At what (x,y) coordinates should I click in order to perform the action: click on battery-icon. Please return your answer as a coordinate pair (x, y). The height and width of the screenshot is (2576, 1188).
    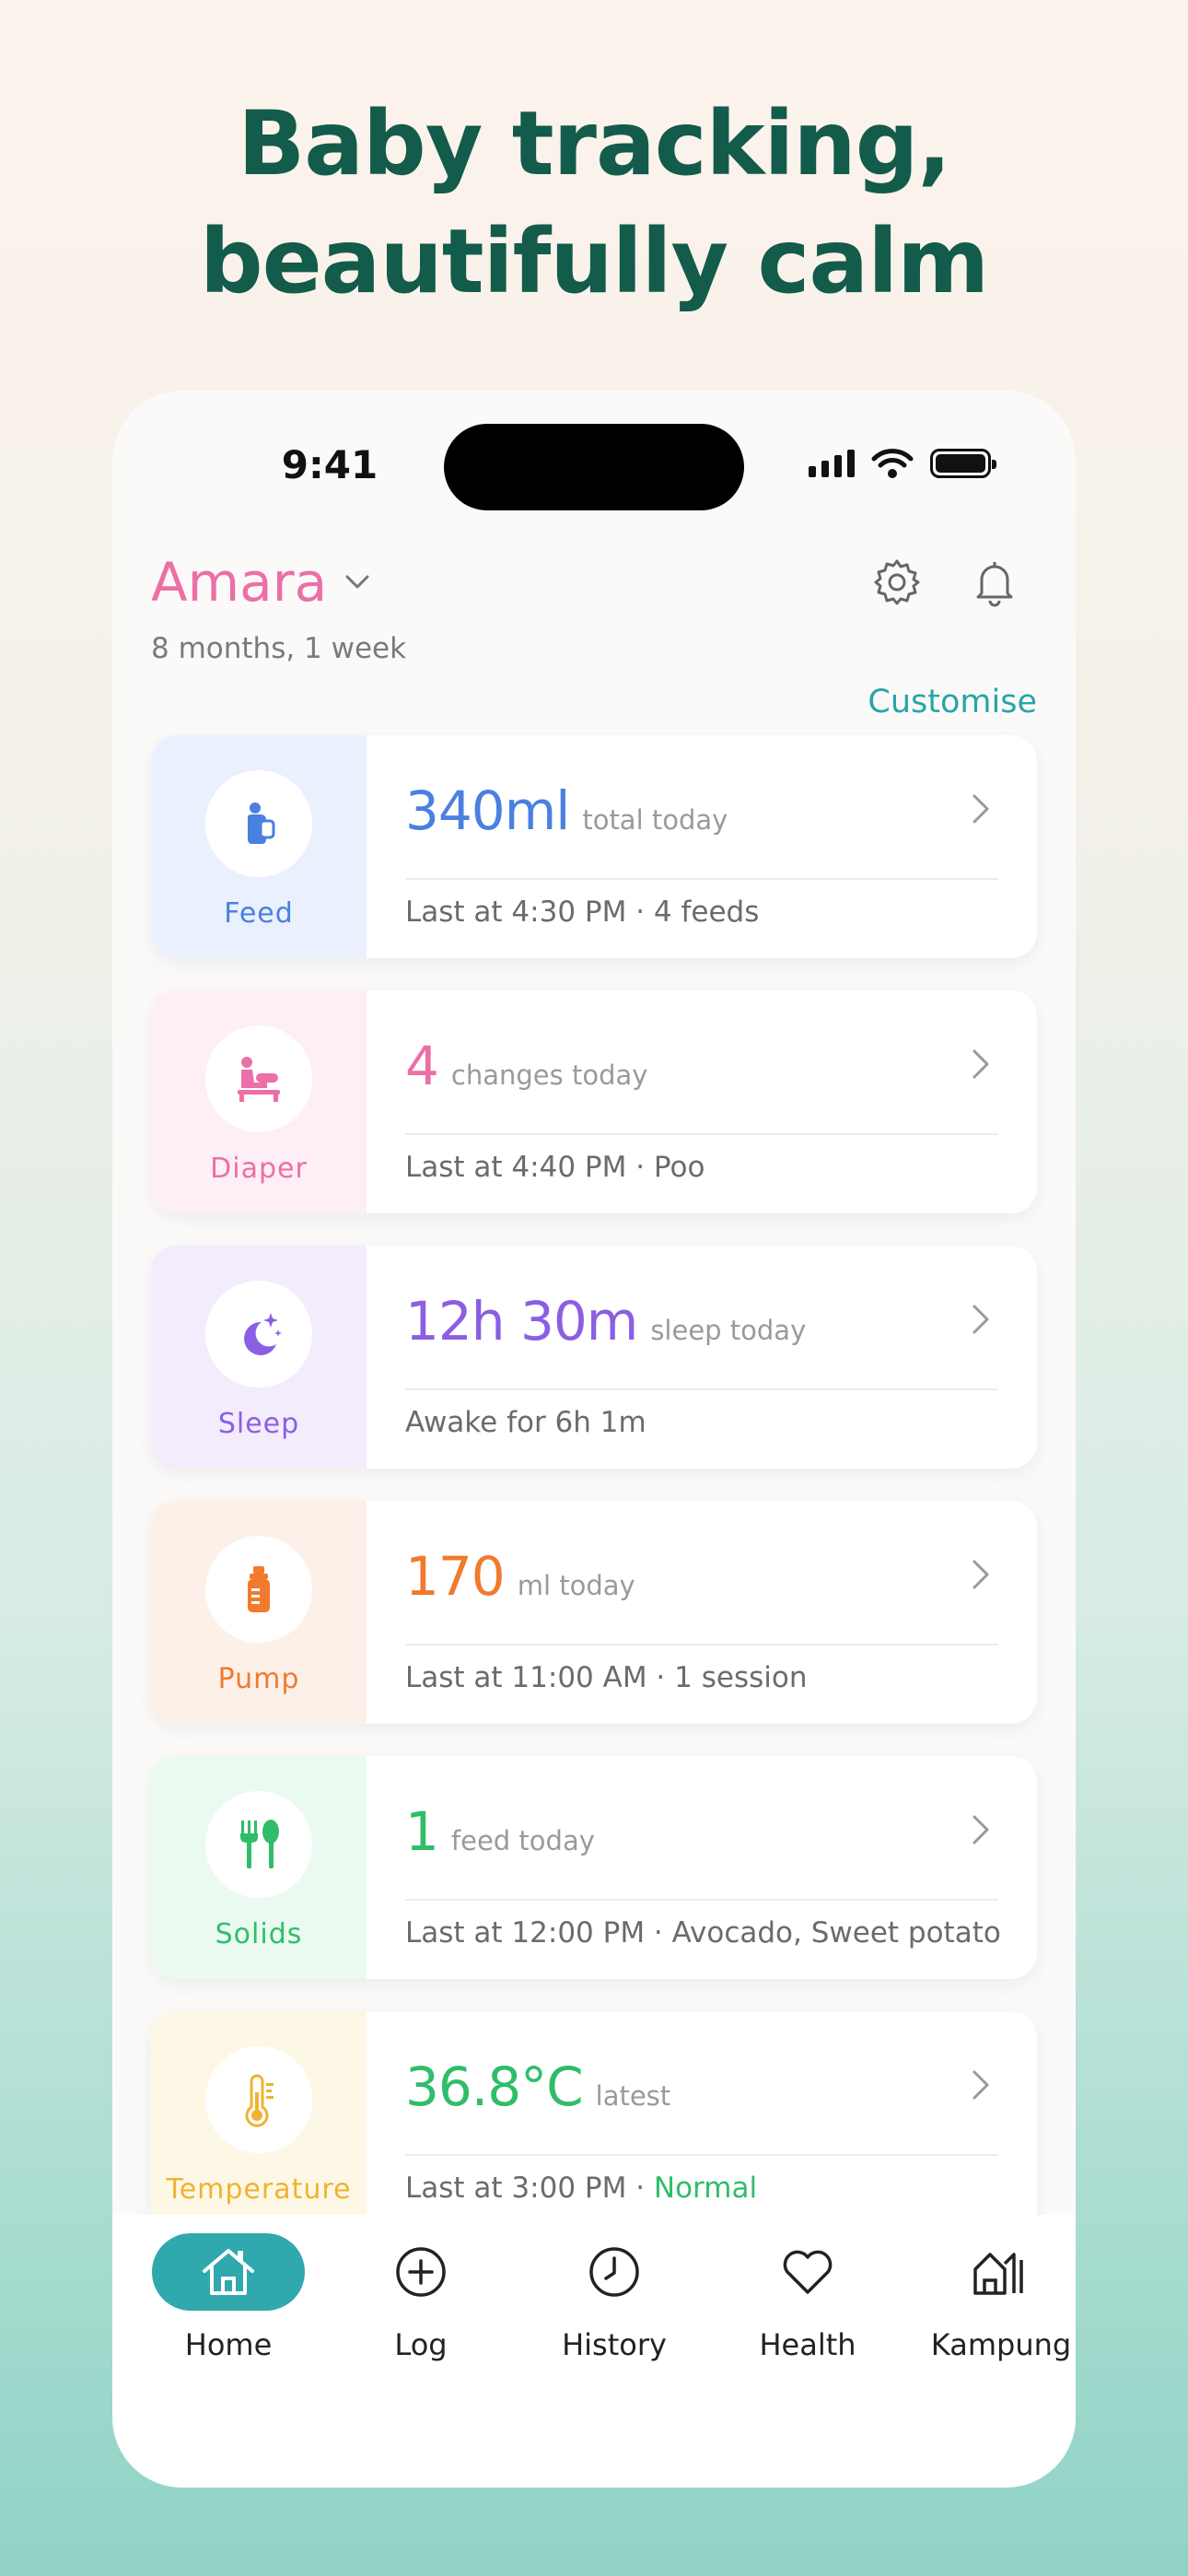
    Looking at the image, I should click on (963, 463).